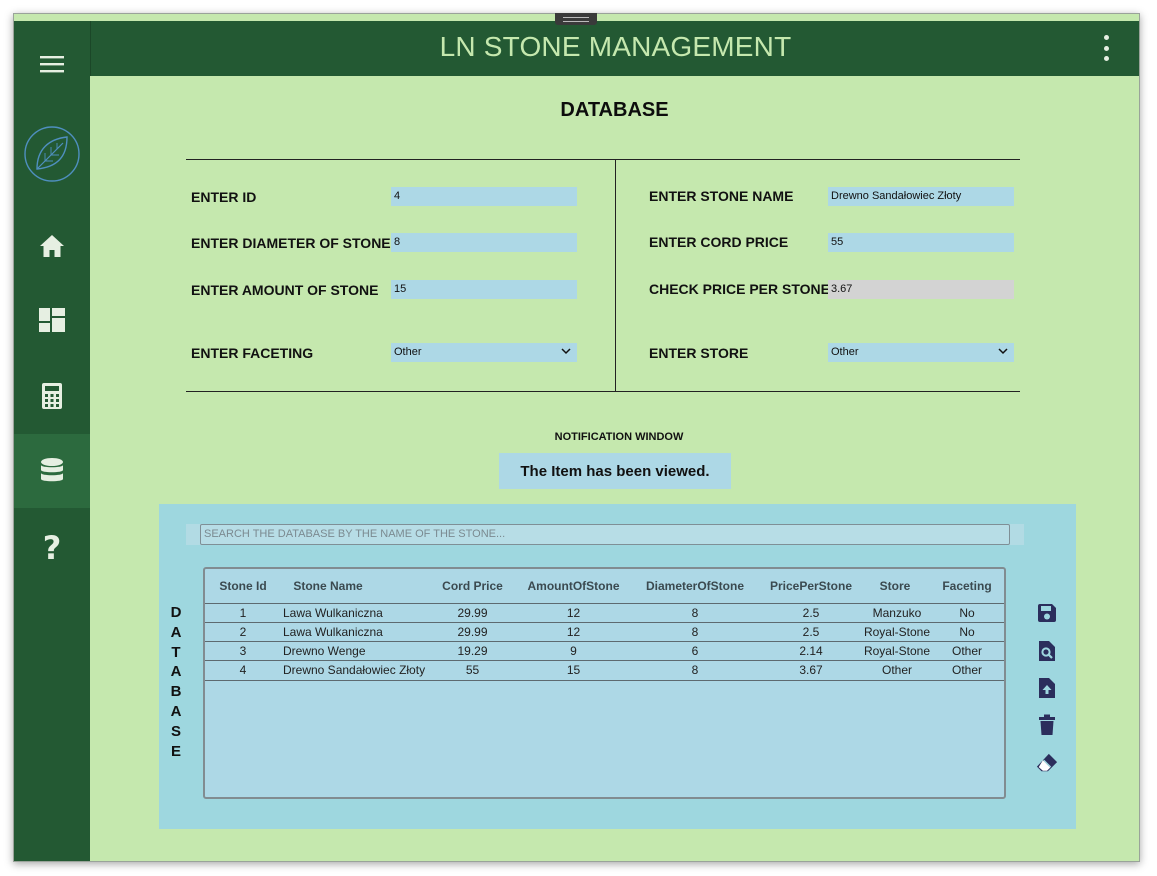 The height and width of the screenshot is (876, 1157). I want to click on column-header: Stone Name, so click(328, 586).